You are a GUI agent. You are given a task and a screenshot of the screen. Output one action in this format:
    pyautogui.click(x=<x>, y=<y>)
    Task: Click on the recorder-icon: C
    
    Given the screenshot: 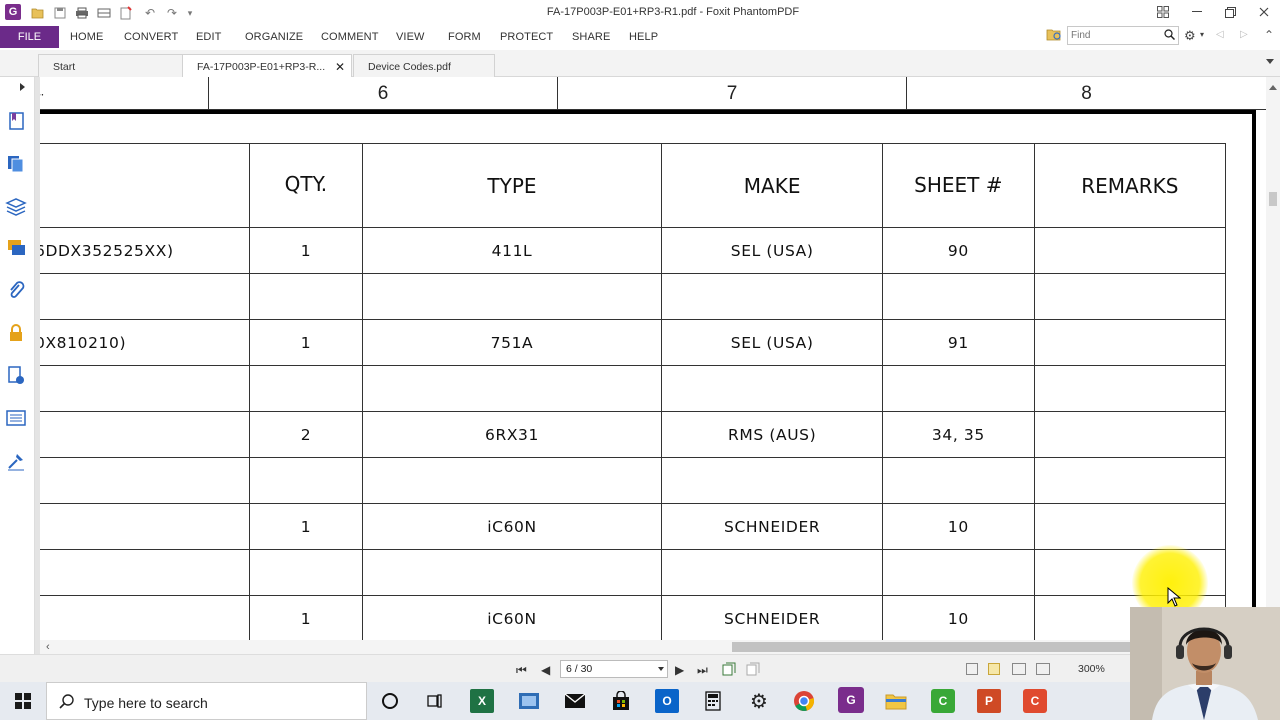 What is the action you would take?
    pyautogui.click(x=1035, y=701)
    